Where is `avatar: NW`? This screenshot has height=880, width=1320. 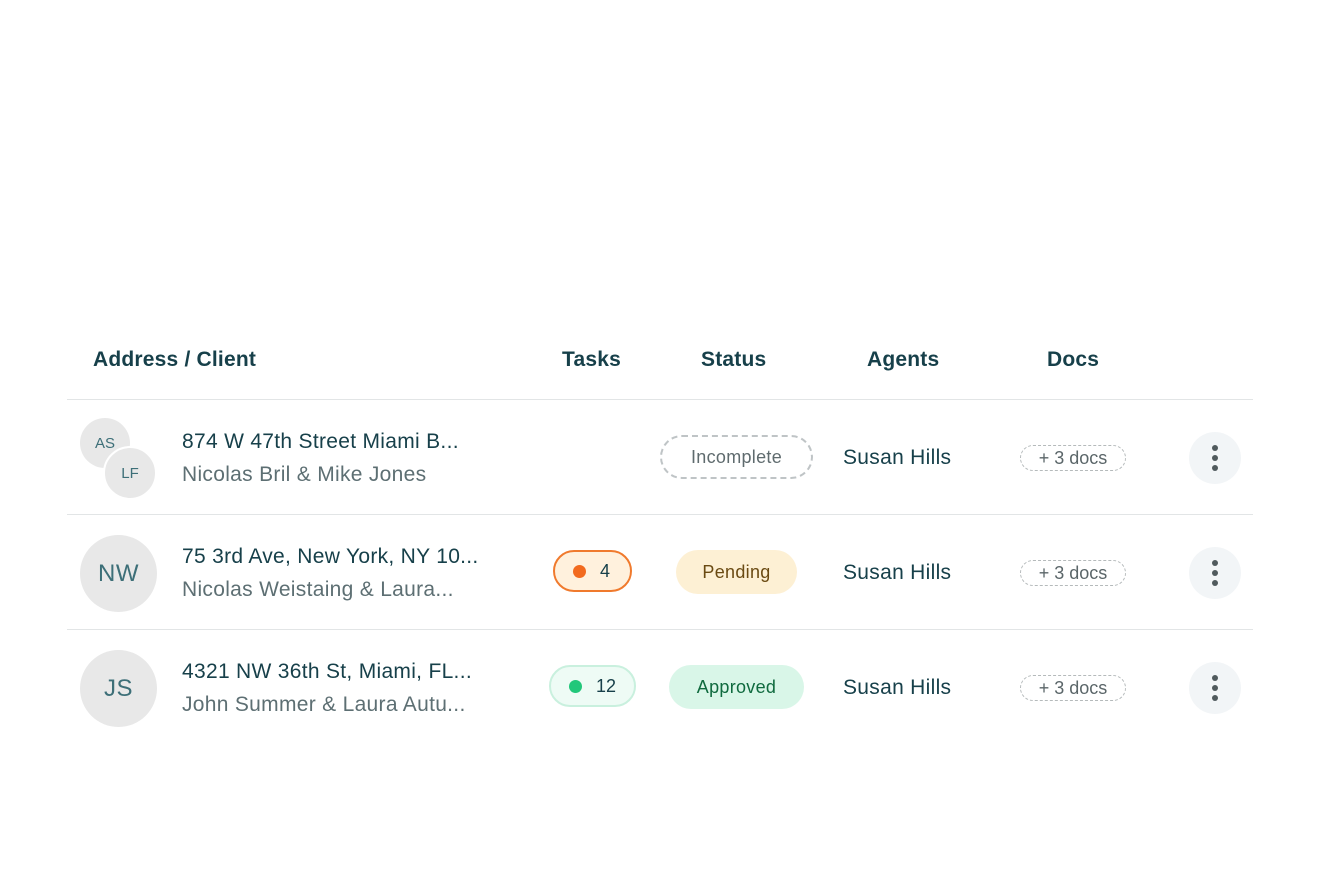
avatar: NW is located at coordinates (118, 573).